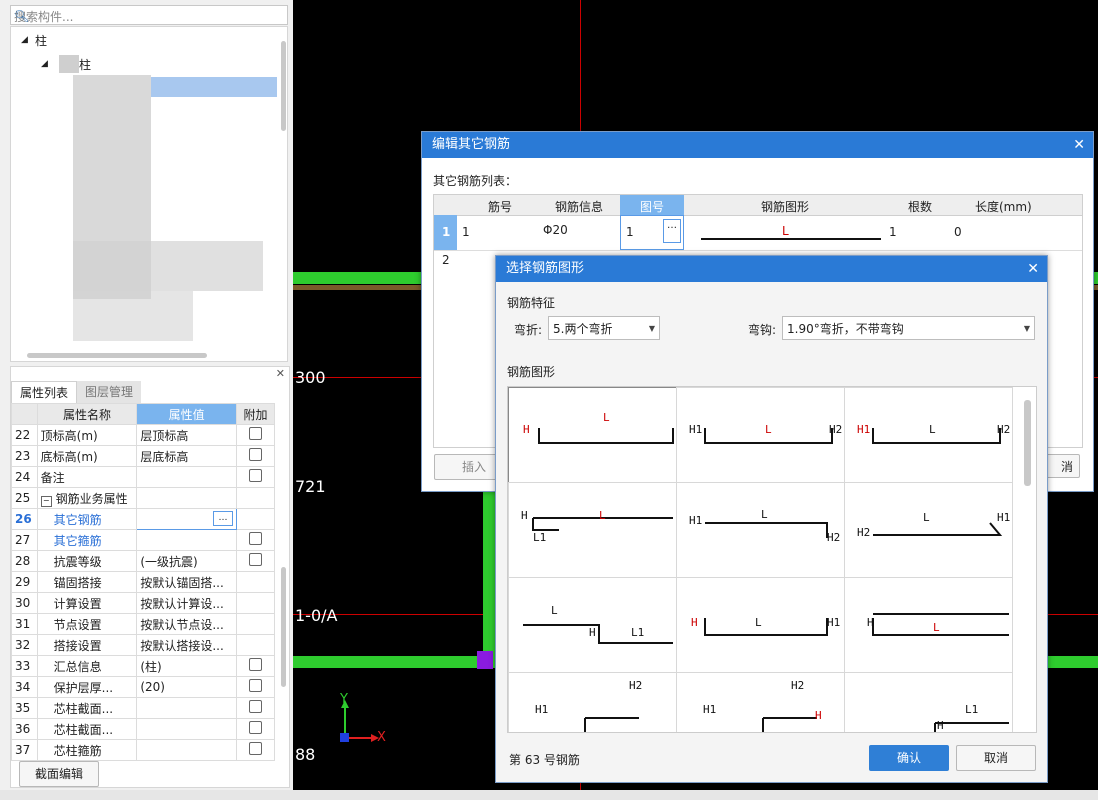  Describe the element at coordinates (909, 758) in the screenshot. I see `confirm-button: 确认` at that location.